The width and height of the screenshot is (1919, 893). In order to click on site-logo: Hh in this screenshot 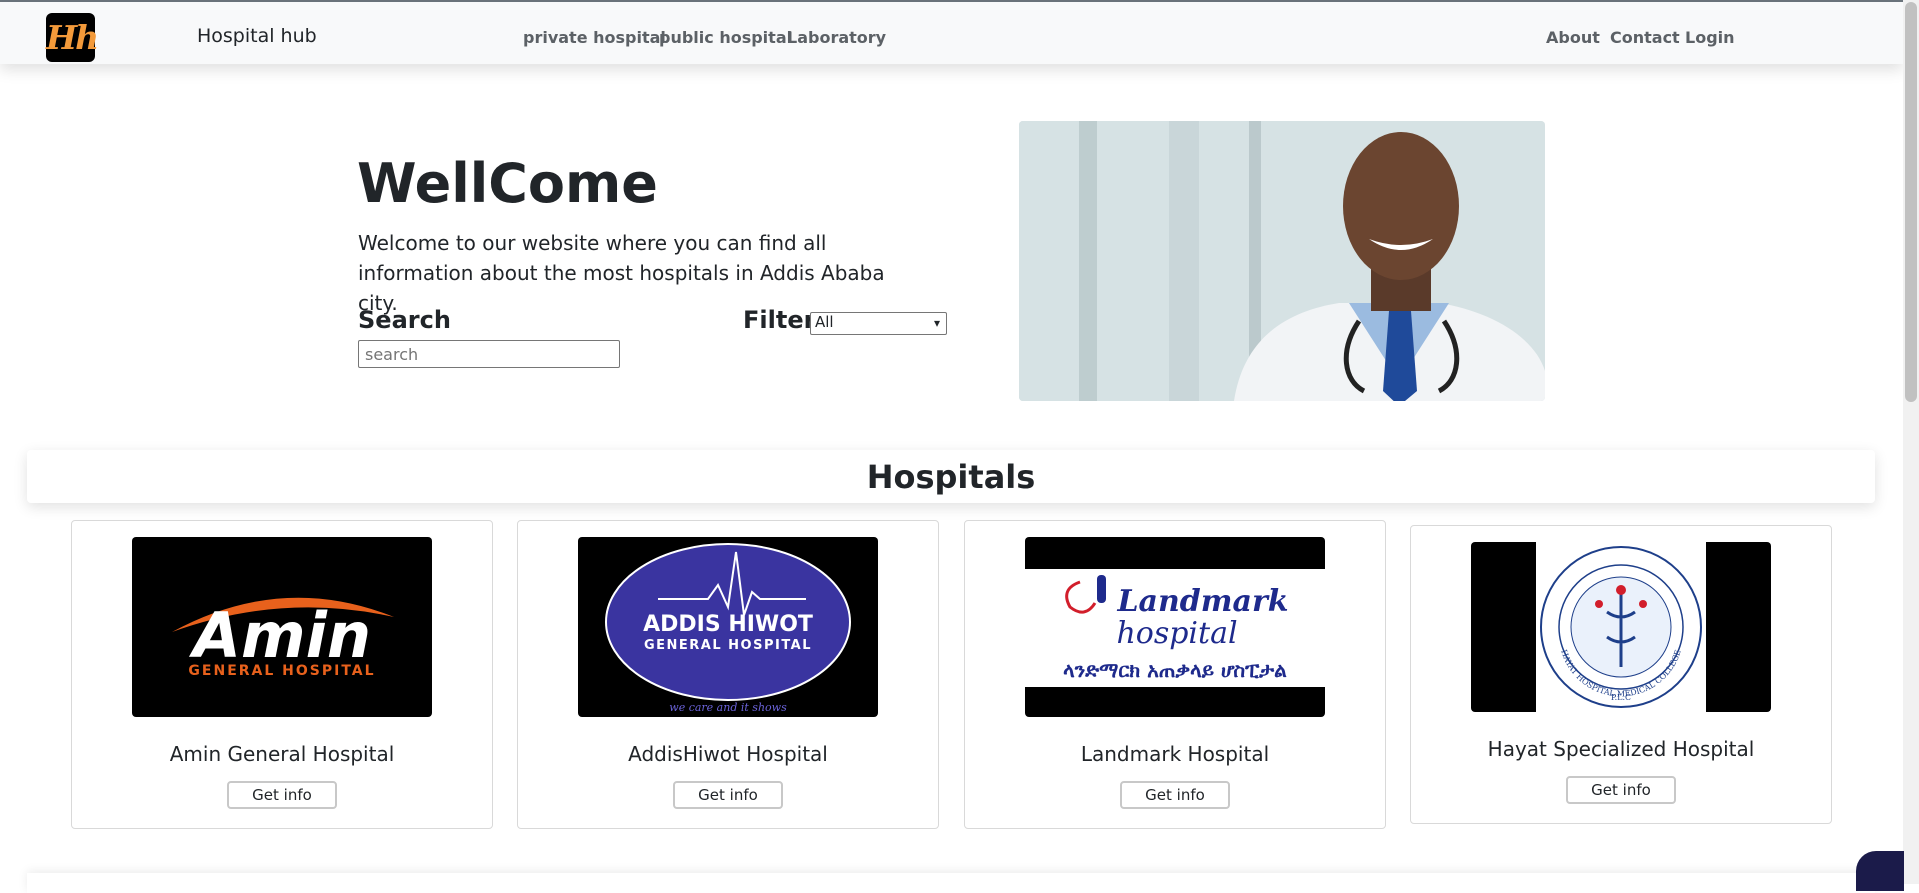, I will do `click(72, 37)`.